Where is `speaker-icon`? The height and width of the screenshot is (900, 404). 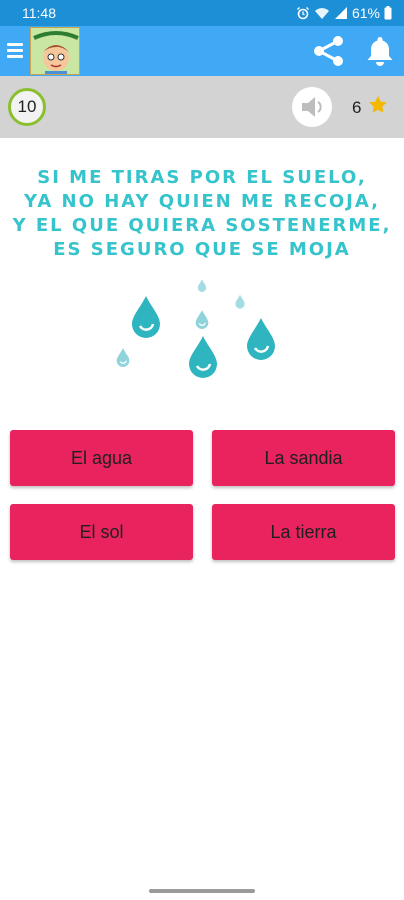
speaker-icon is located at coordinates (312, 107).